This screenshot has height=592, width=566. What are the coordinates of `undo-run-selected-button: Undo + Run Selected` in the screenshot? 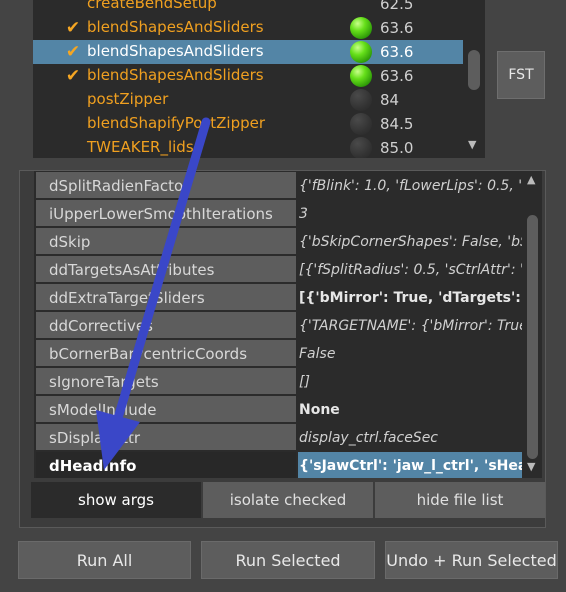 It's located at (471, 560).